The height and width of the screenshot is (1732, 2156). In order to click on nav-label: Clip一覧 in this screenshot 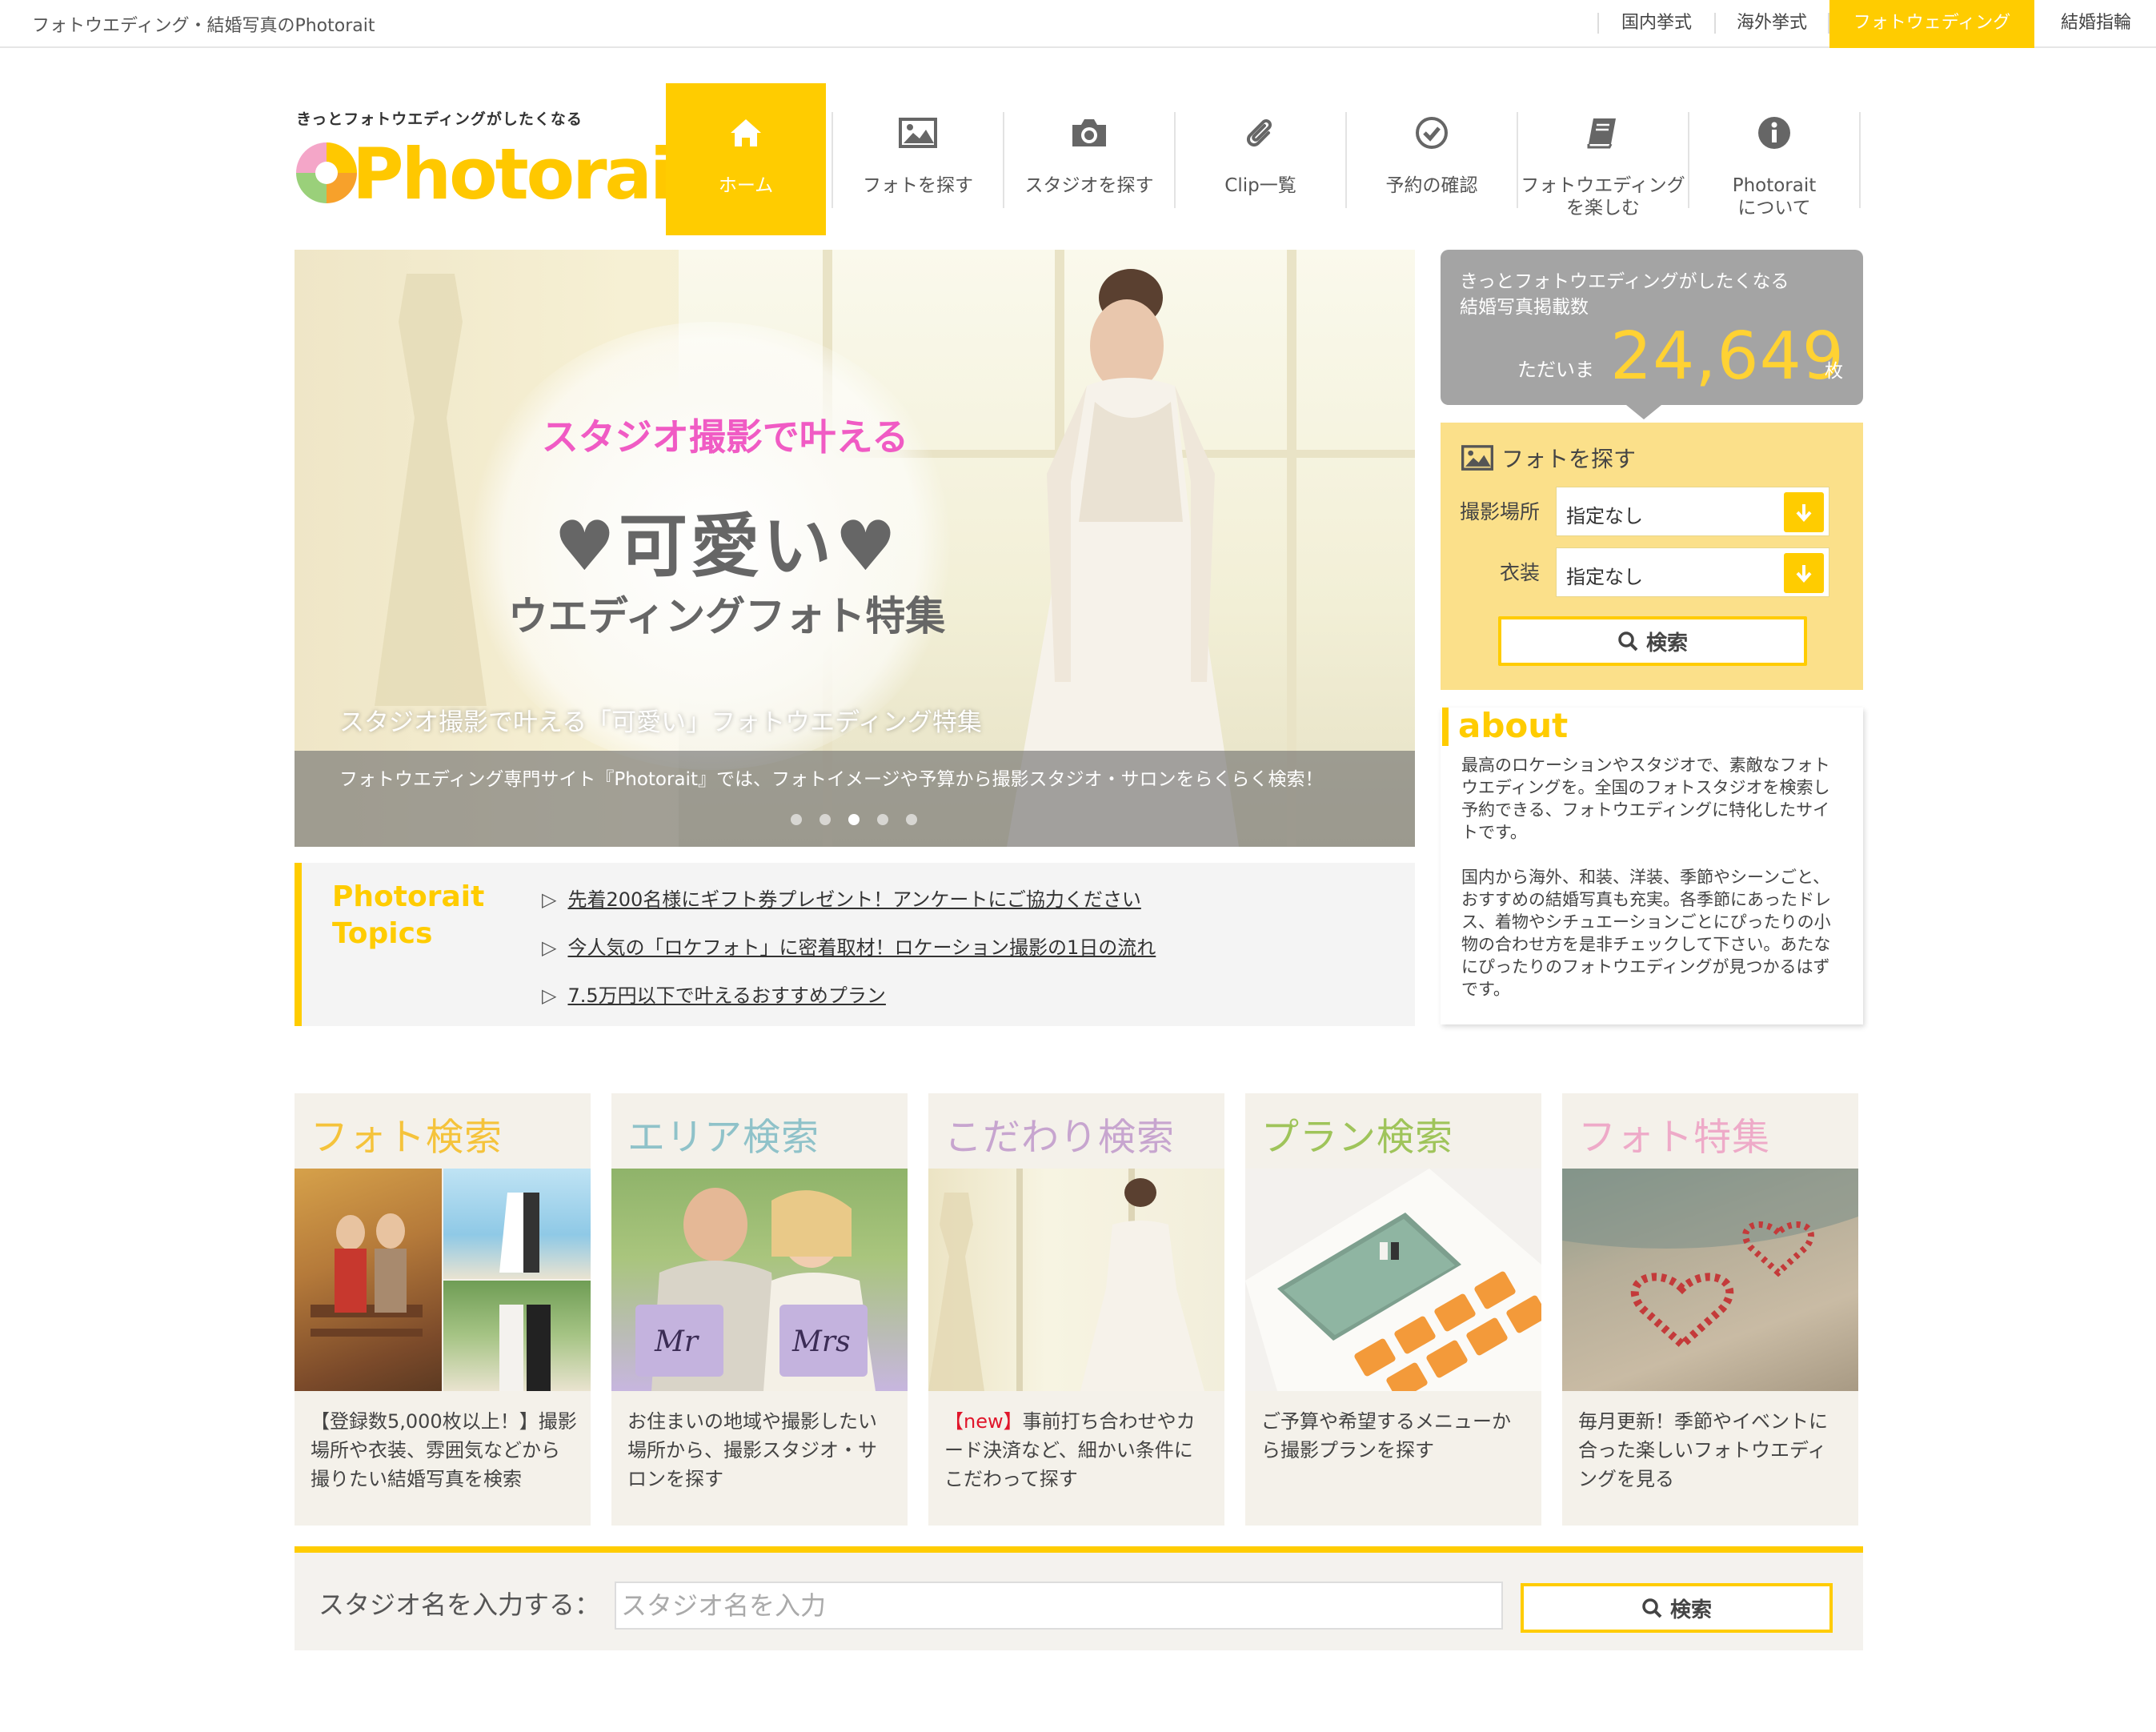, I will do `click(1260, 185)`.